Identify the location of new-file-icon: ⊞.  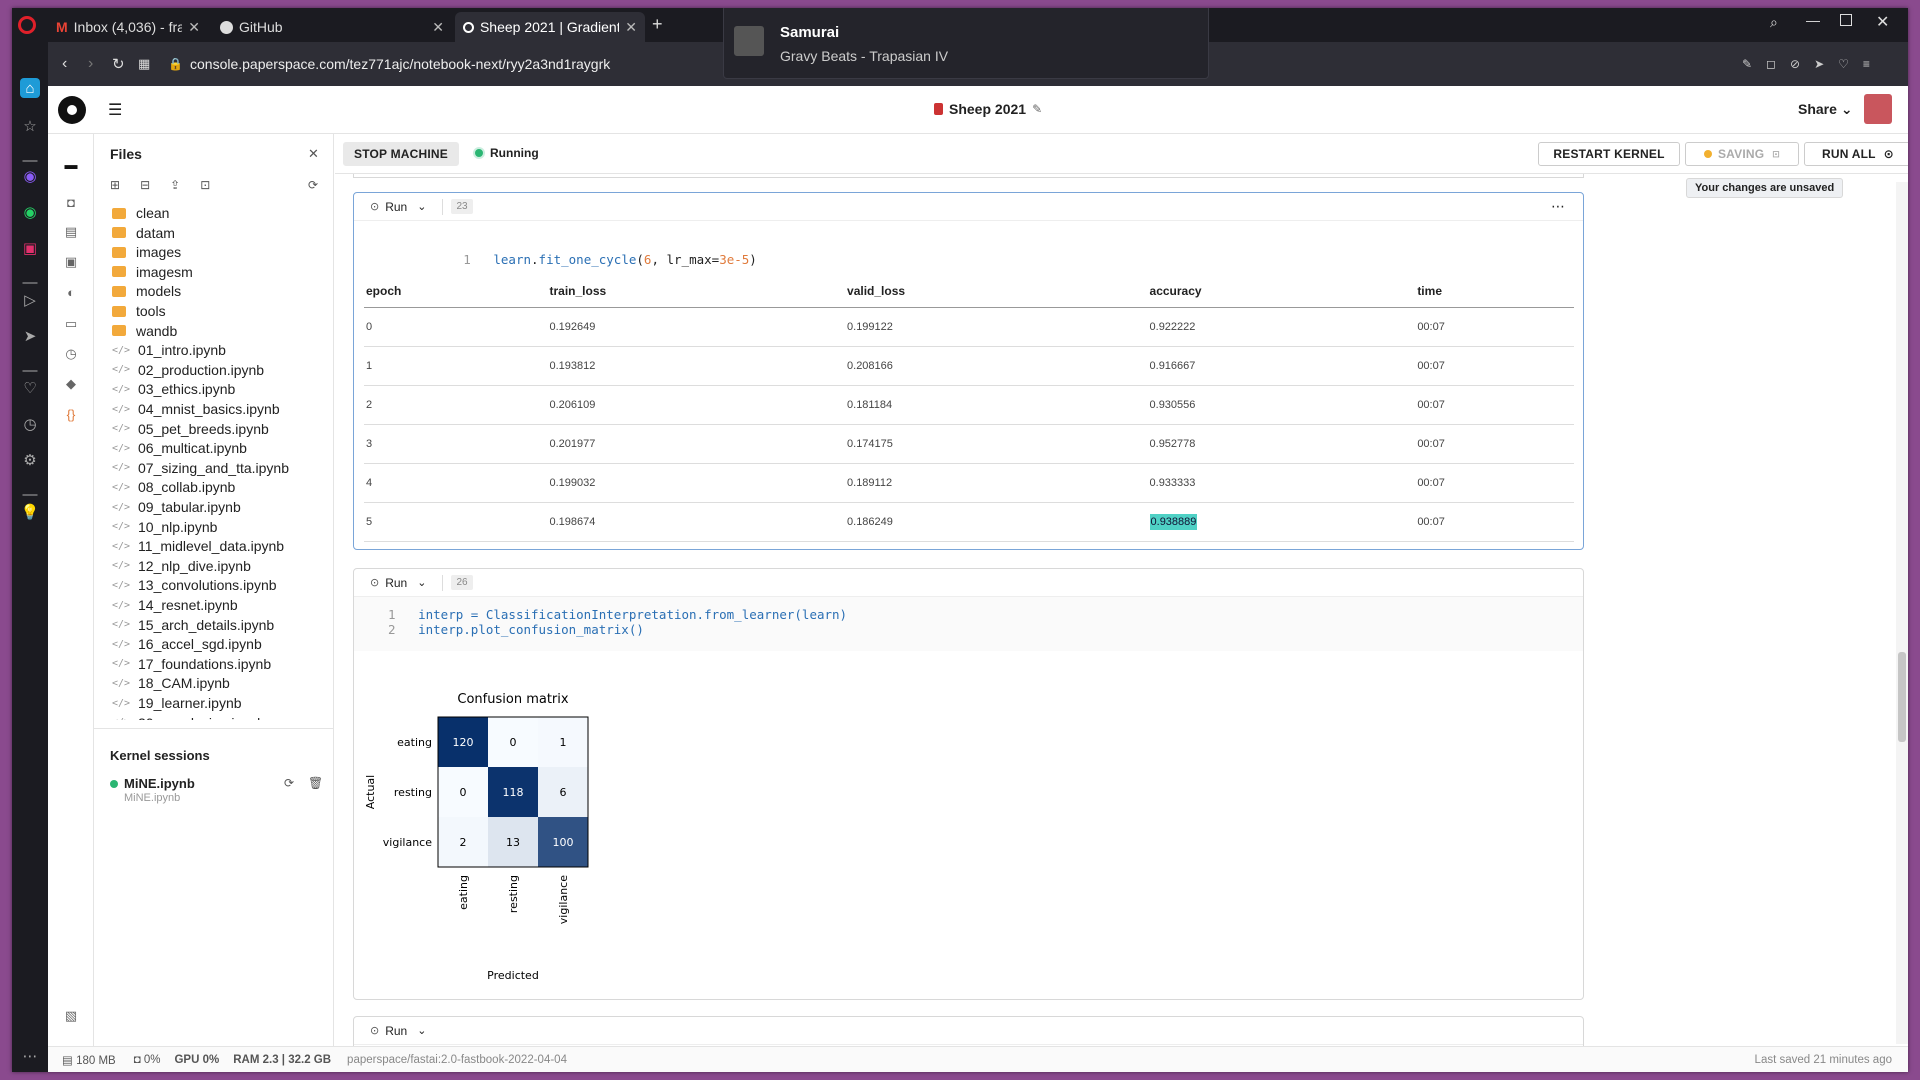
(115, 185).